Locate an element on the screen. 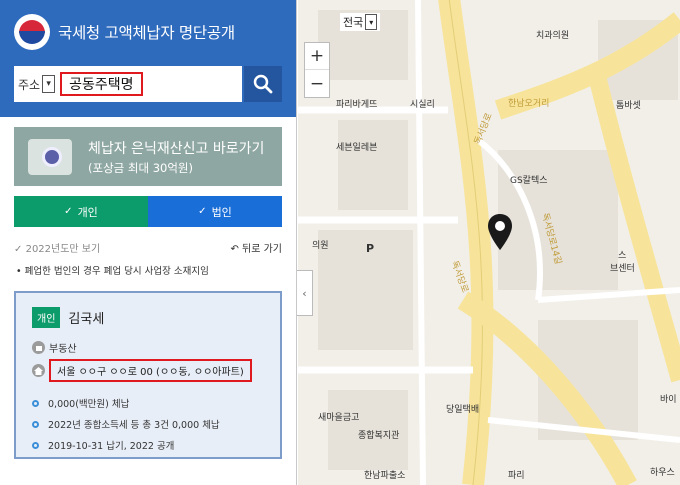  brand: 국세청 고액체납자 명단공개 is located at coordinates (148, 32).